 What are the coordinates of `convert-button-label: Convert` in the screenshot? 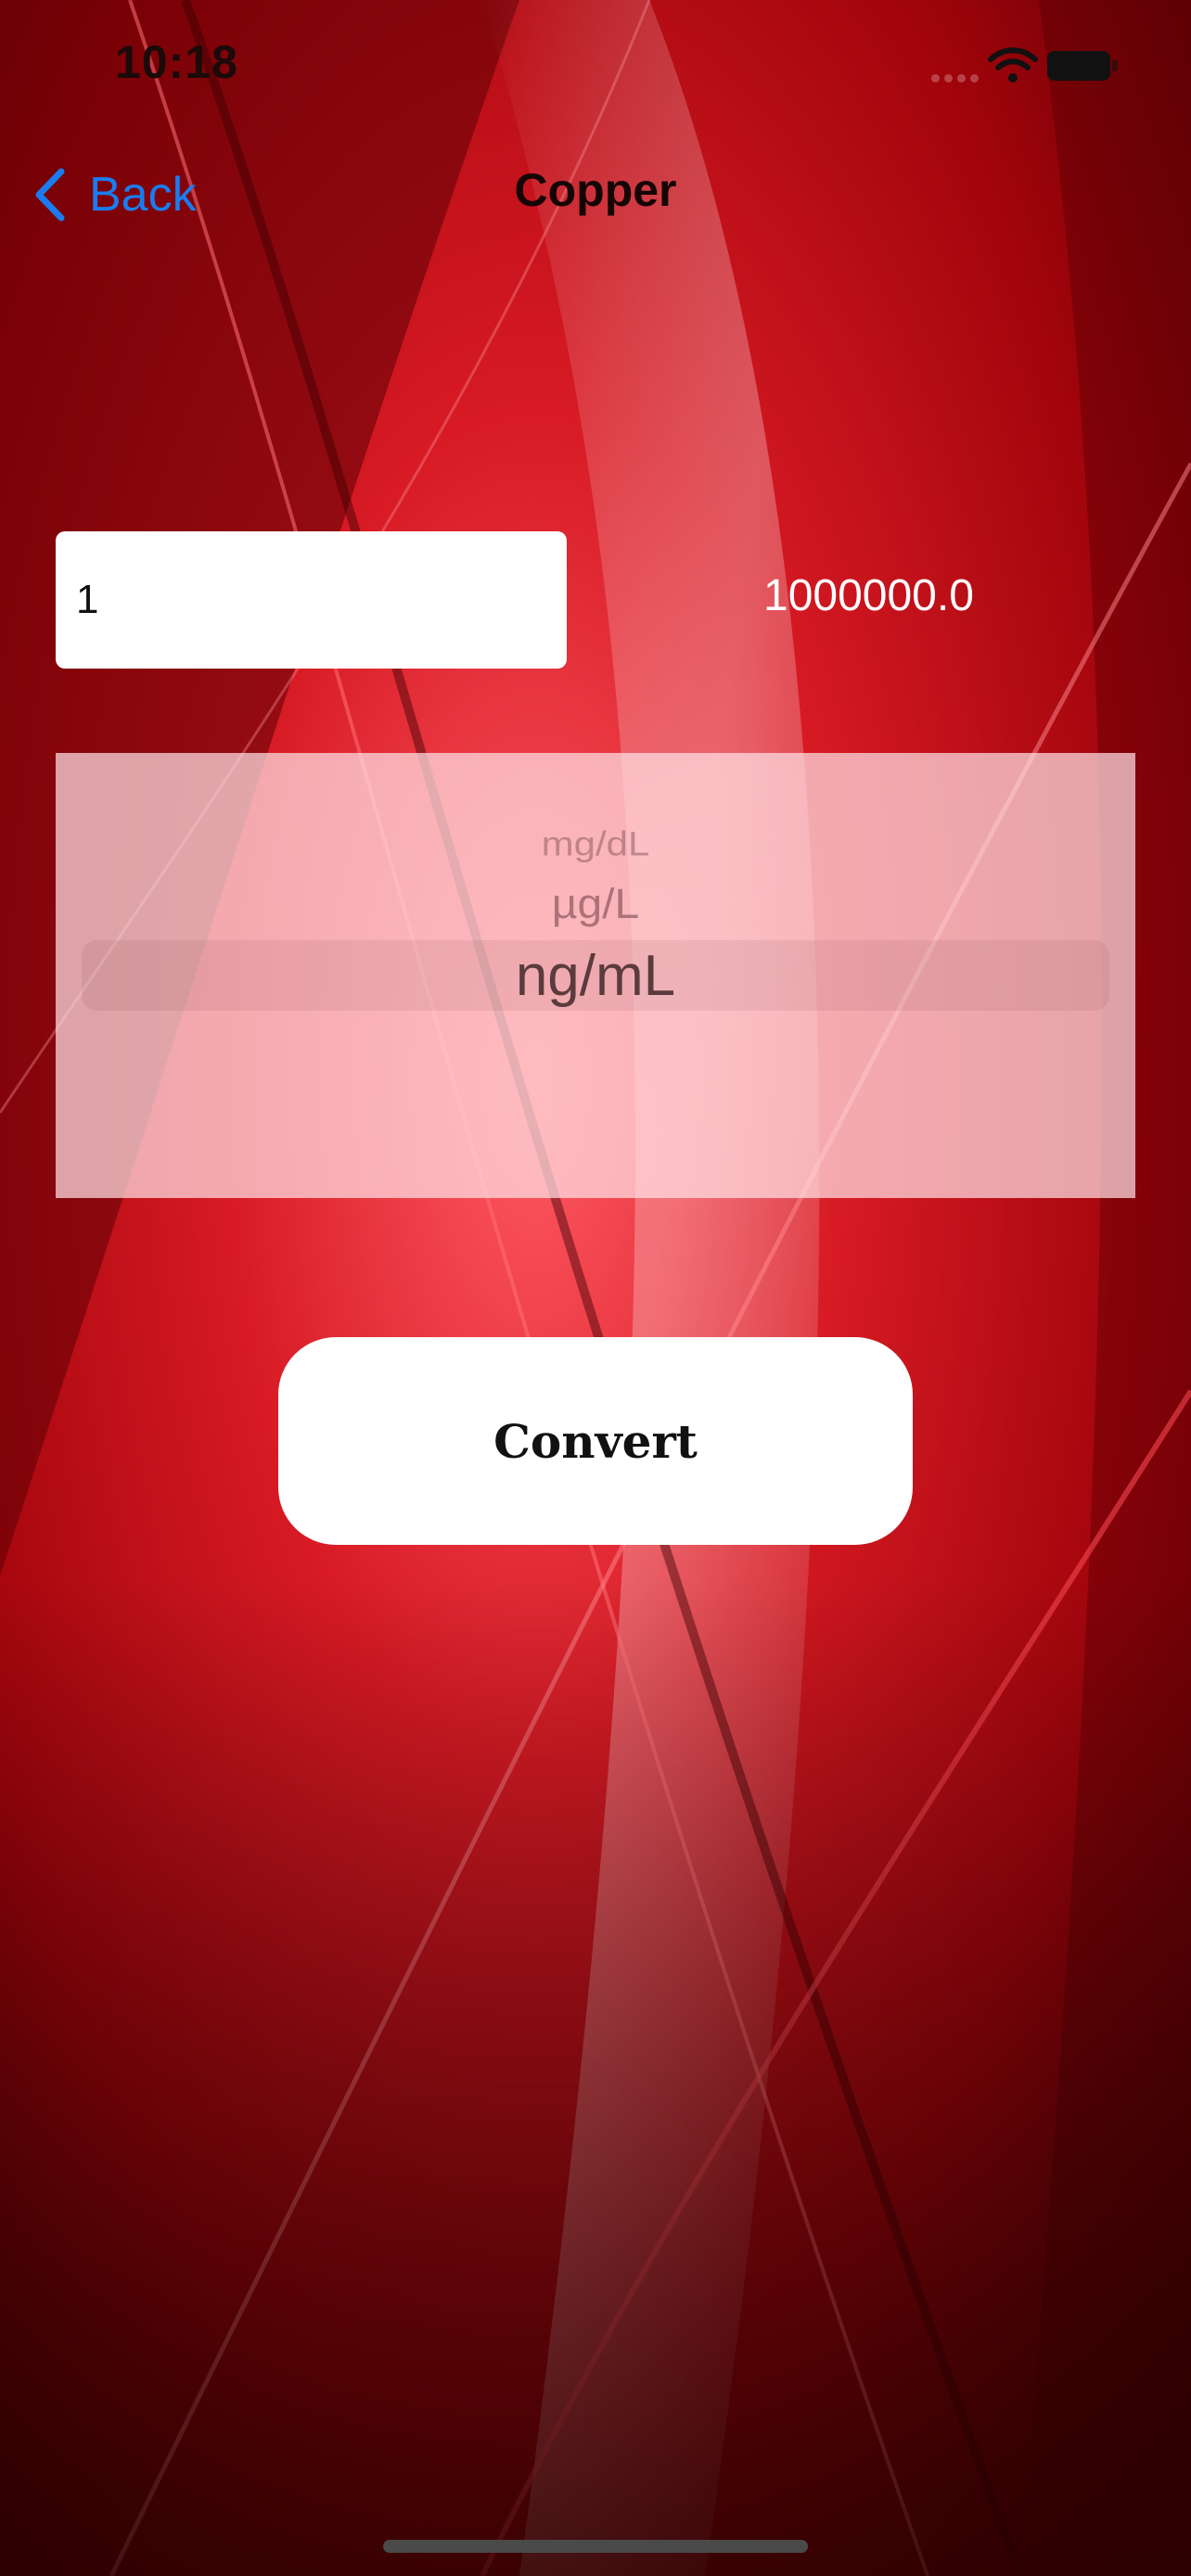 It's located at (595, 1441).